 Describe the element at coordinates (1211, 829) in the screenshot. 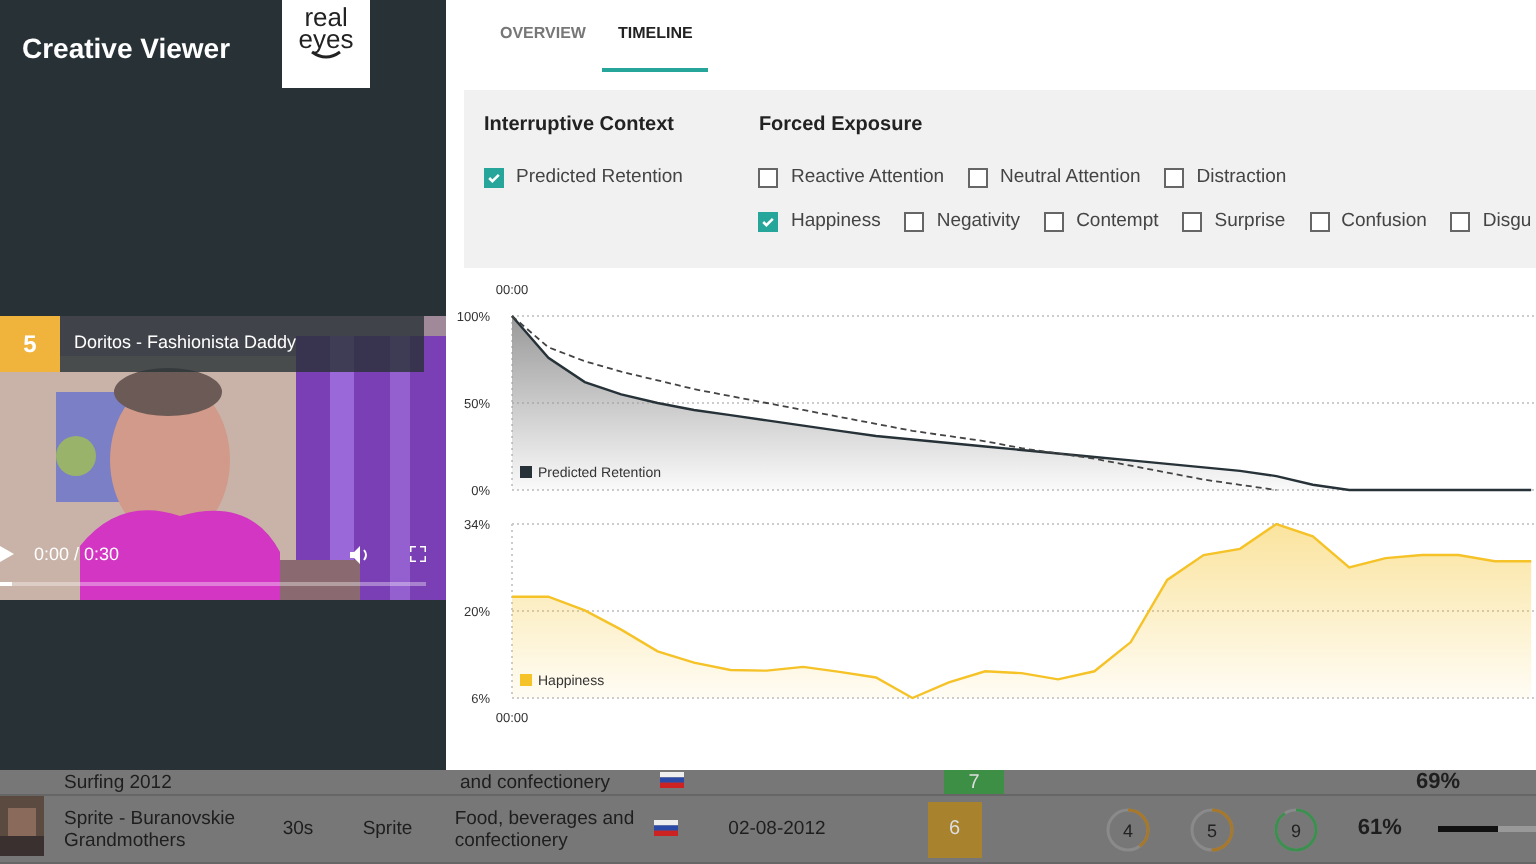

I see `score-ring: 5` at that location.